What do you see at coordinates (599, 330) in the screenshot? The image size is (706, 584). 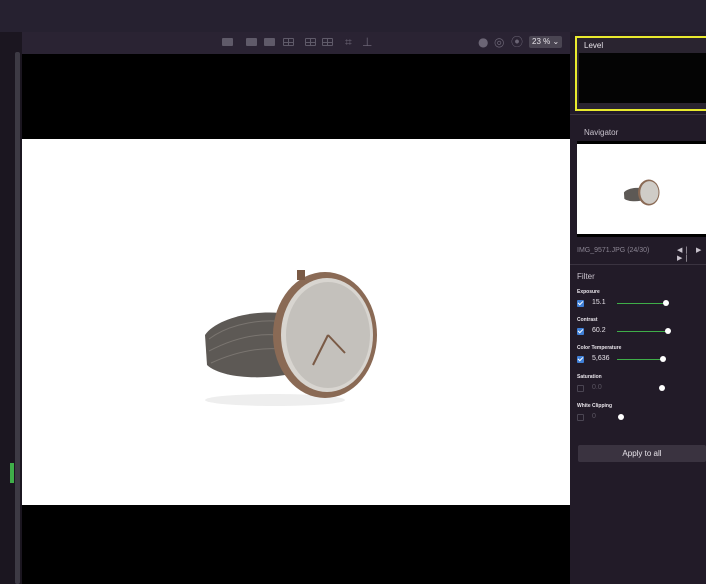 I see `contrast-value: 60.2` at bounding box center [599, 330].